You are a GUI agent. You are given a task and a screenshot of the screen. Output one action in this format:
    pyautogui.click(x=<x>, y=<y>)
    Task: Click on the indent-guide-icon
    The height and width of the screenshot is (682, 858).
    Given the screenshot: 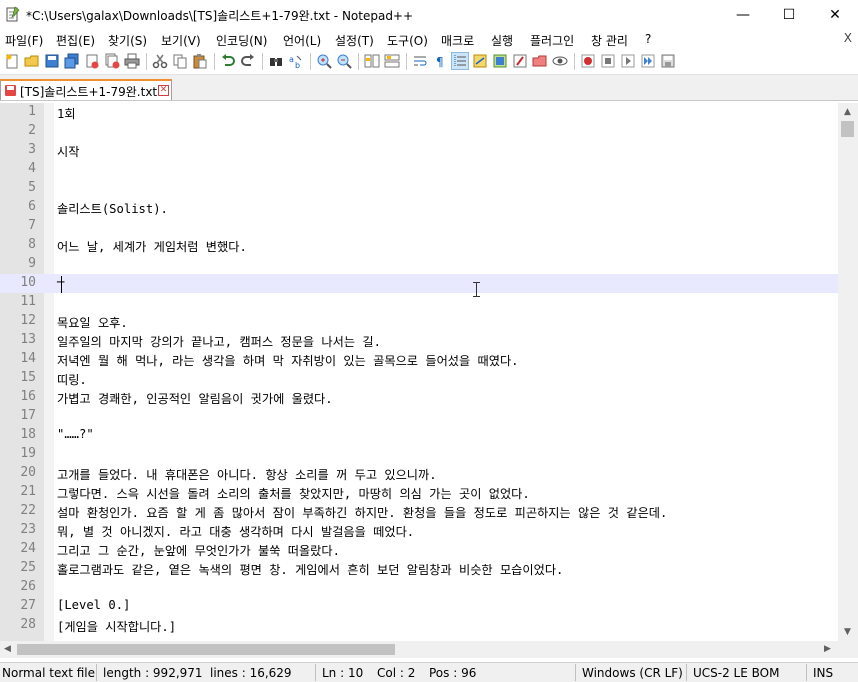 What is the action you would take?
    pyautogui.click(x=460, y=61)
    